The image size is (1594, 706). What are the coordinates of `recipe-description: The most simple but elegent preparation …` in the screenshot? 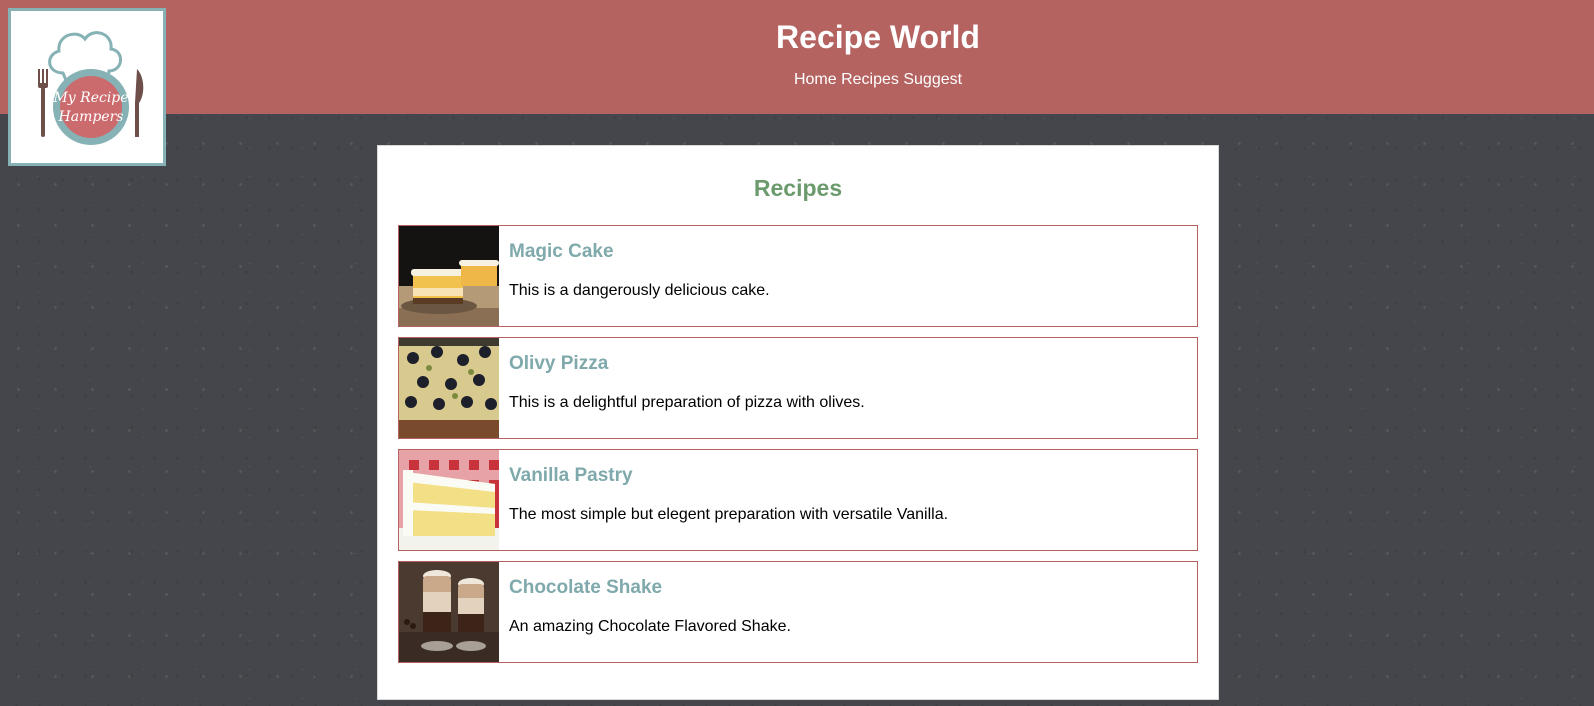 It's located at (729, 514).